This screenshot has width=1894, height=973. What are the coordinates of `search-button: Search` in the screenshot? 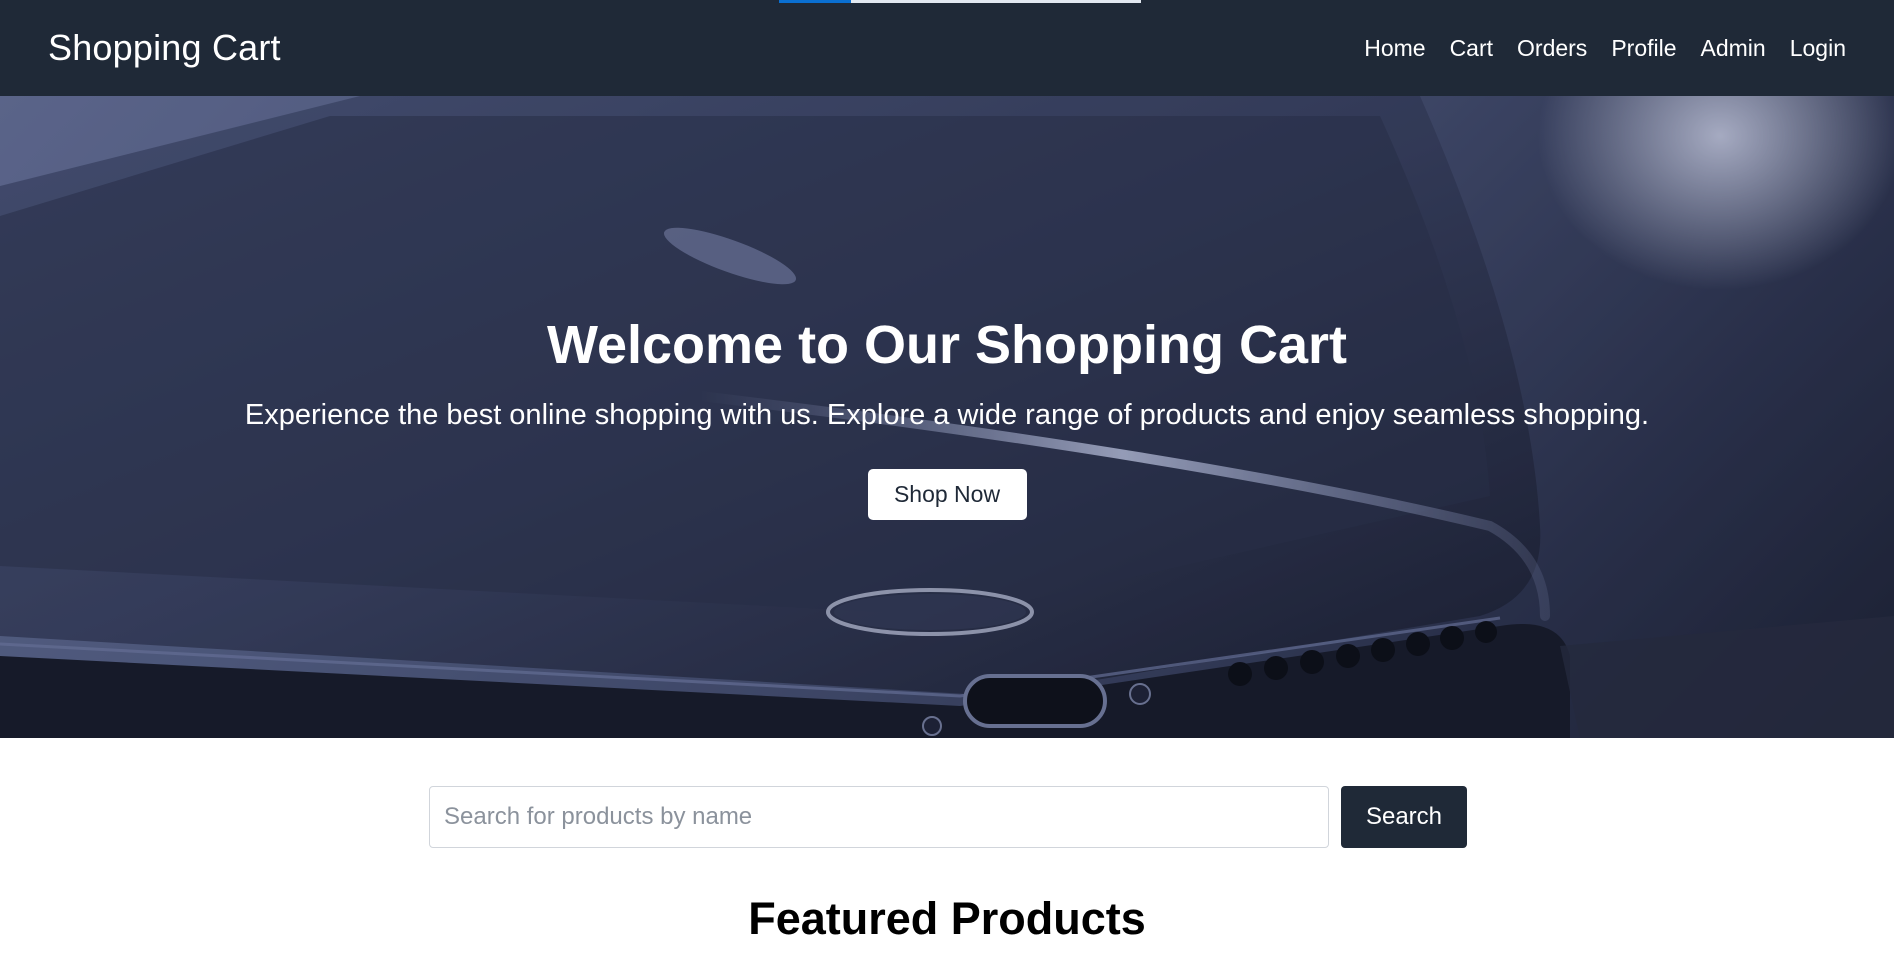 It's located at (1404, 817).